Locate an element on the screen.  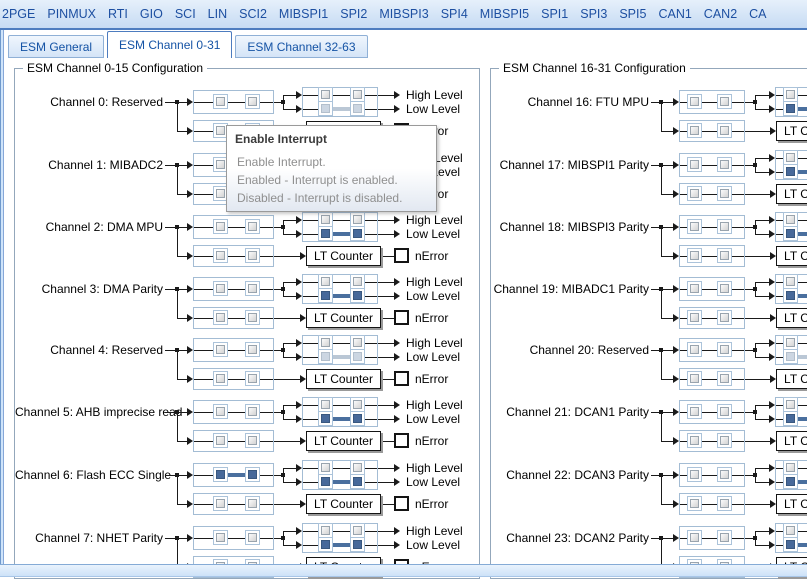
top-tab-spi5: SPI5 is located at coordinates (632, 14).